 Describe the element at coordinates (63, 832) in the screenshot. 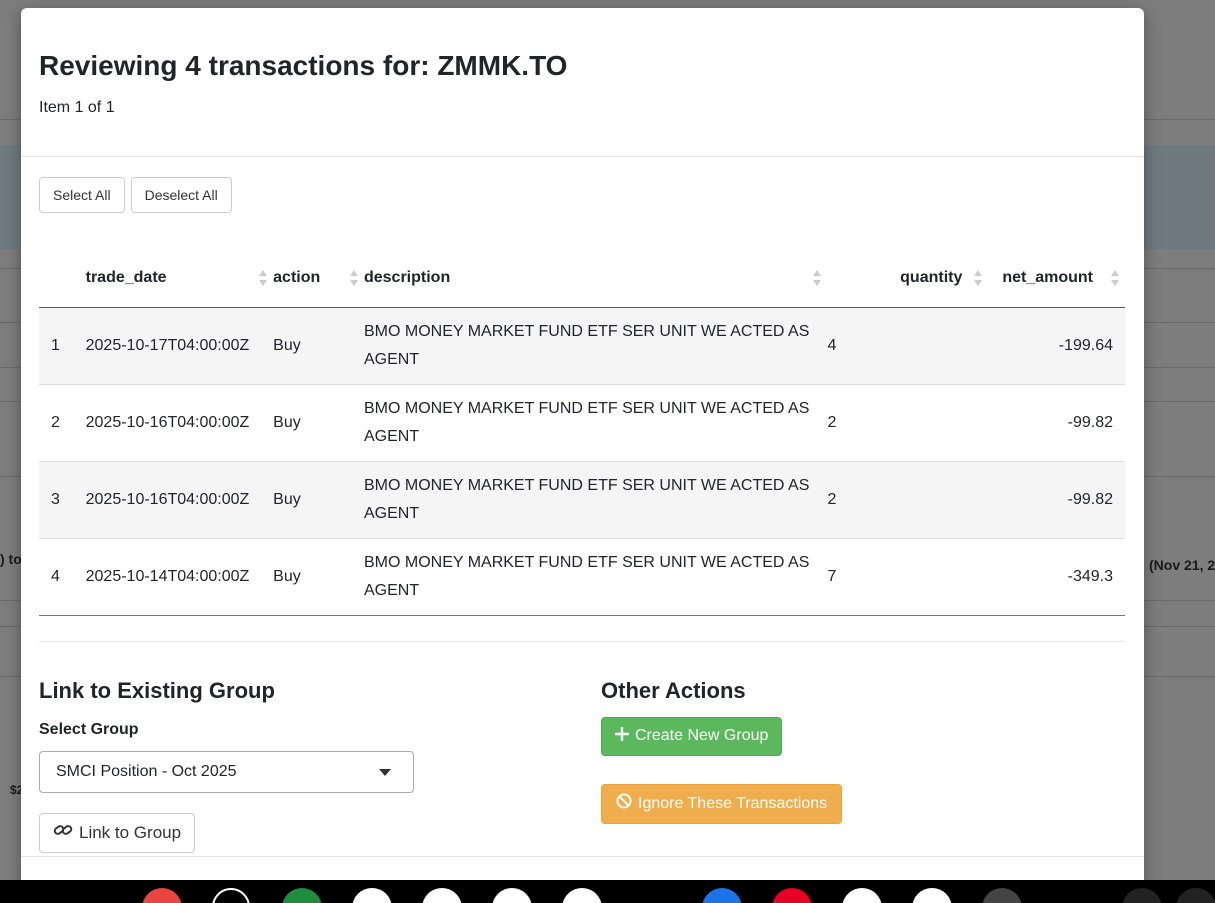

I see `link-icon` at that location.